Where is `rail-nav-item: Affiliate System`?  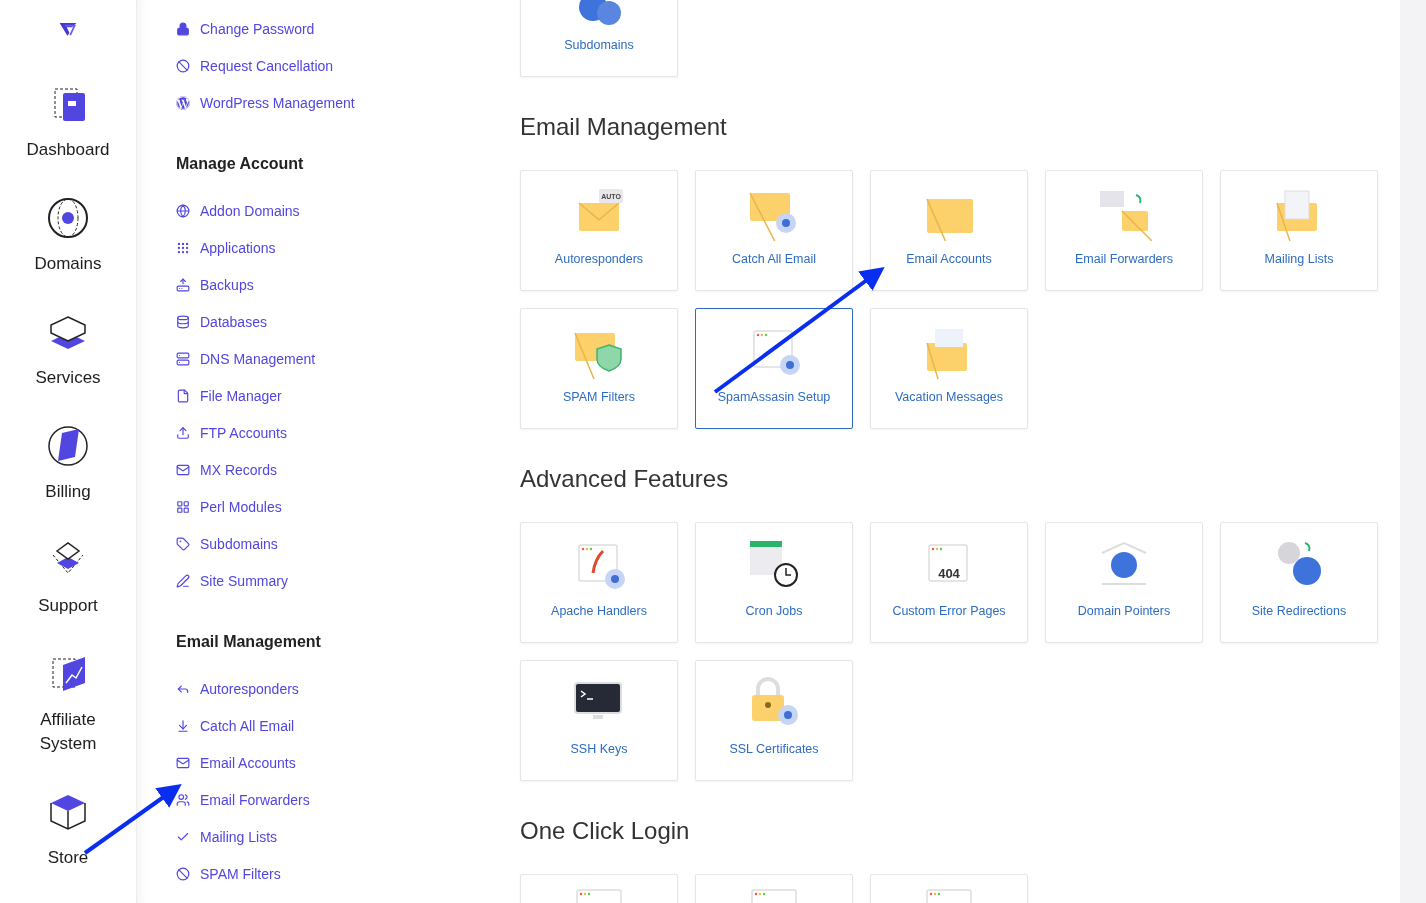 rail-nav-item: Affiliate System is located at coordinates (68, 703).